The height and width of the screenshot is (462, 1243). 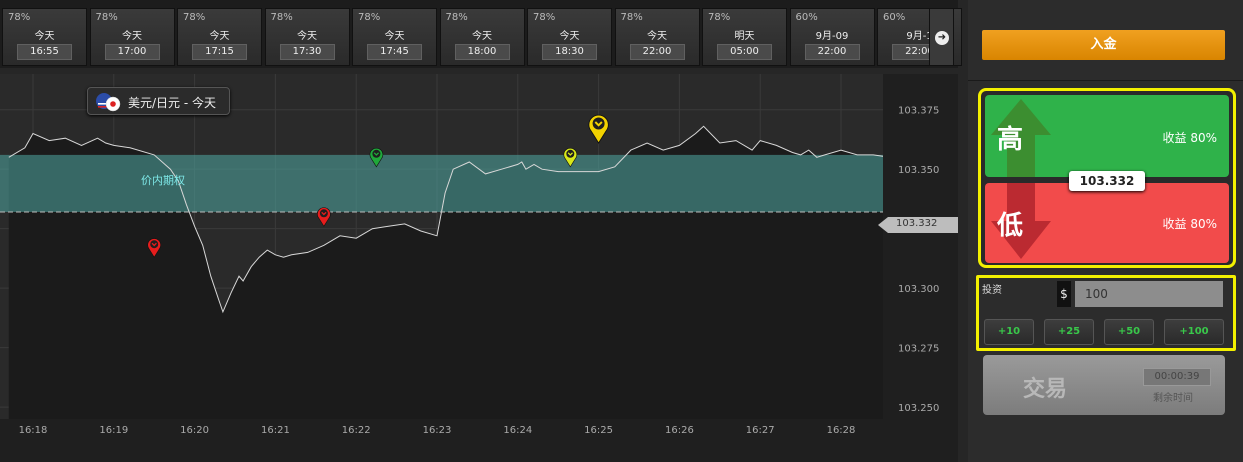 What do you see at coordinates (1010, 140) in the screenshot?
I see `high-label: 高` at bounding box center [1010, 140].